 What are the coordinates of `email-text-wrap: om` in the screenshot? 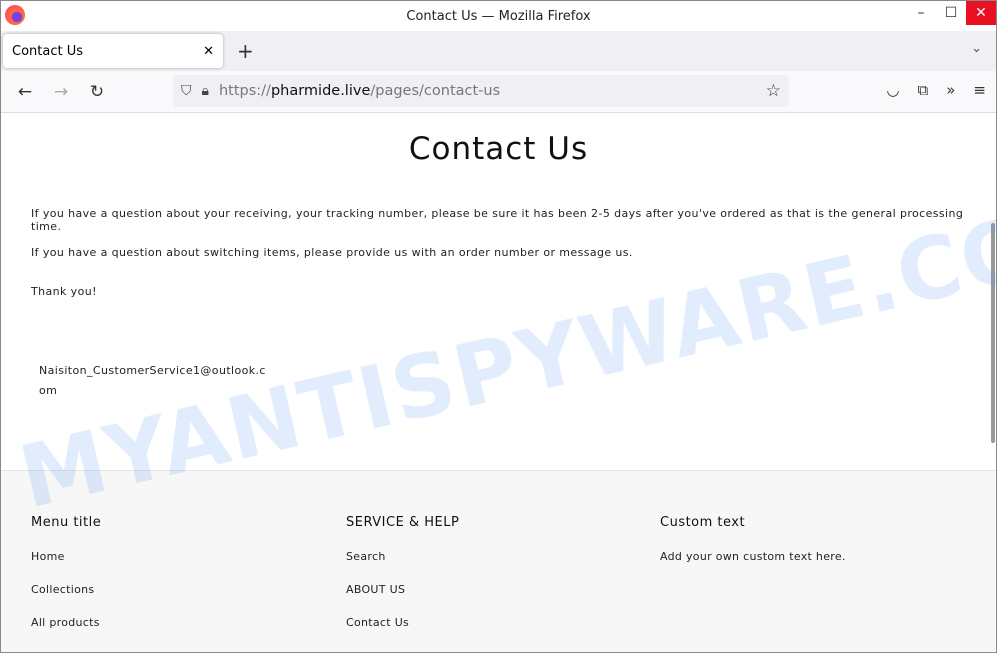 It's located at (48, 390).